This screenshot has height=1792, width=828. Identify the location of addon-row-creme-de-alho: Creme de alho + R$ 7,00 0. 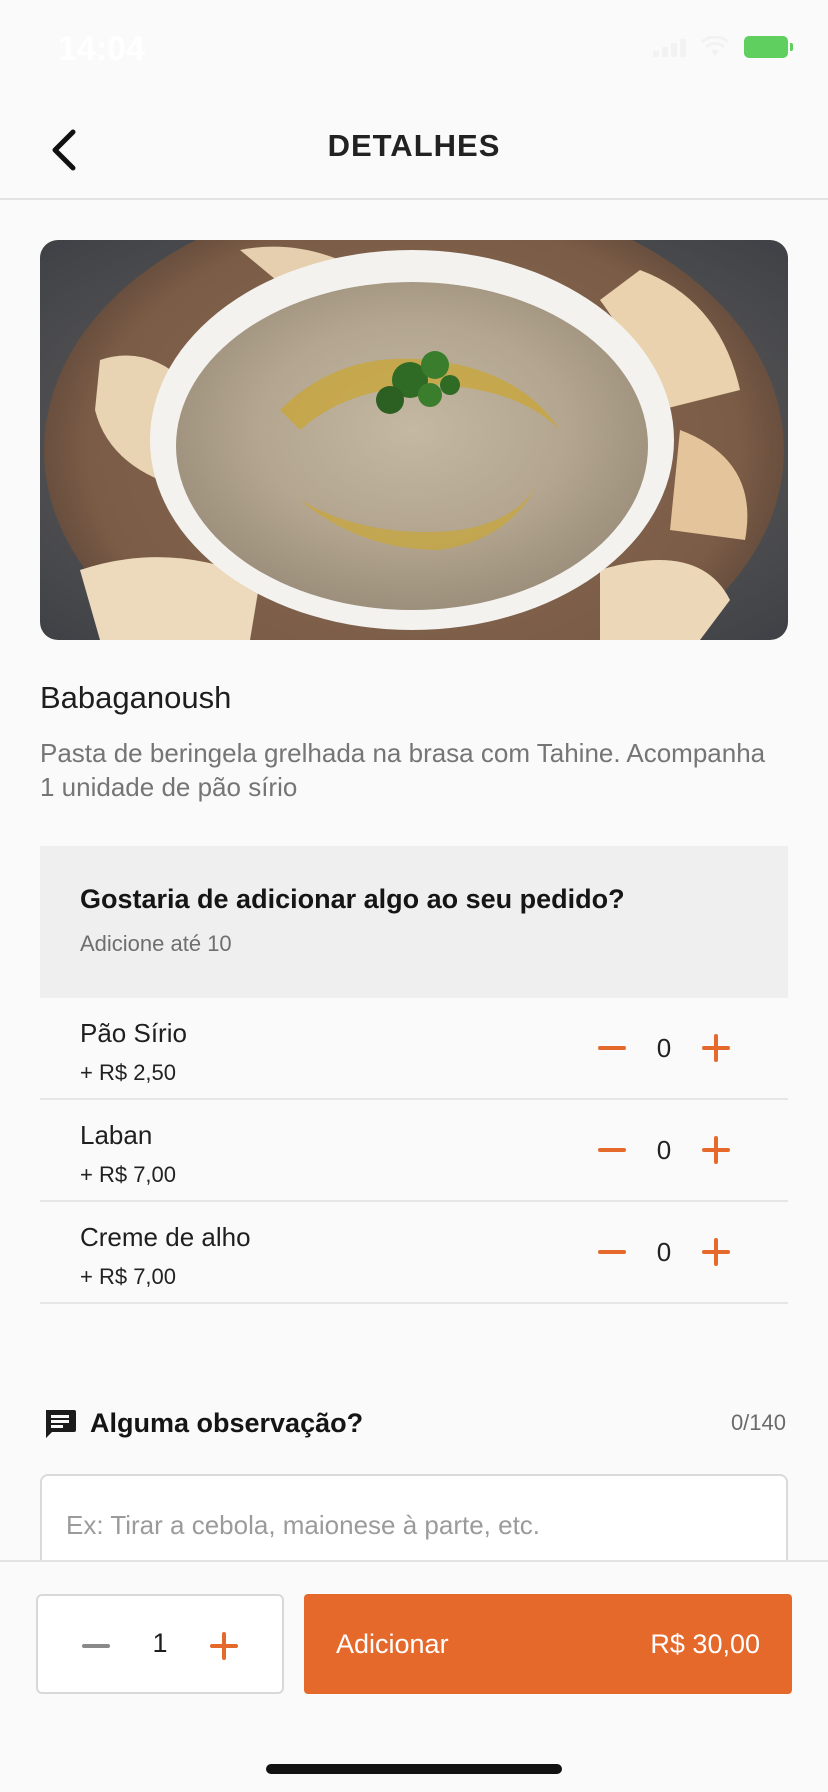
(414, 1253).